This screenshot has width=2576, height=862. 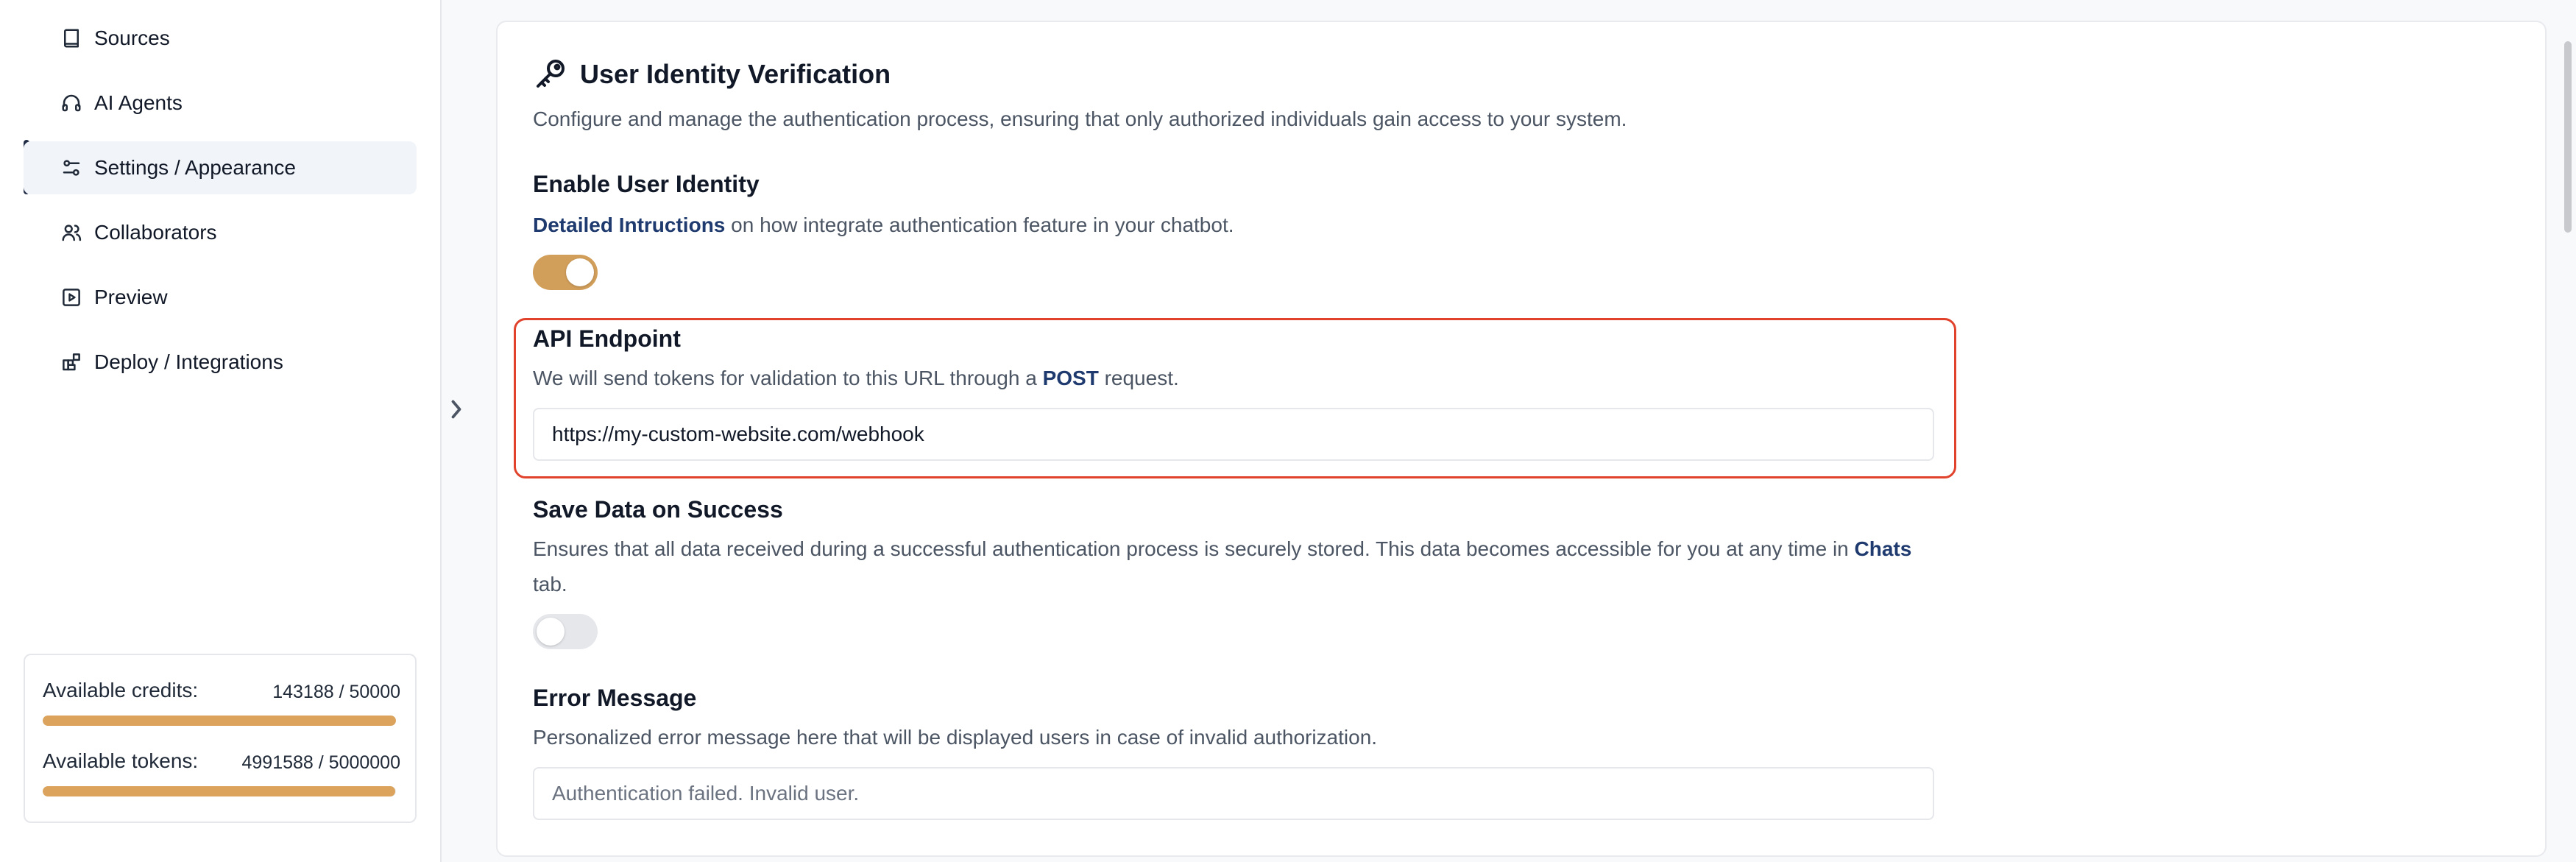 What do you see at coordinates (735, 74) in the screenshot?
I see `page-title: User Identity Verification` at bounding box center [735, 74].